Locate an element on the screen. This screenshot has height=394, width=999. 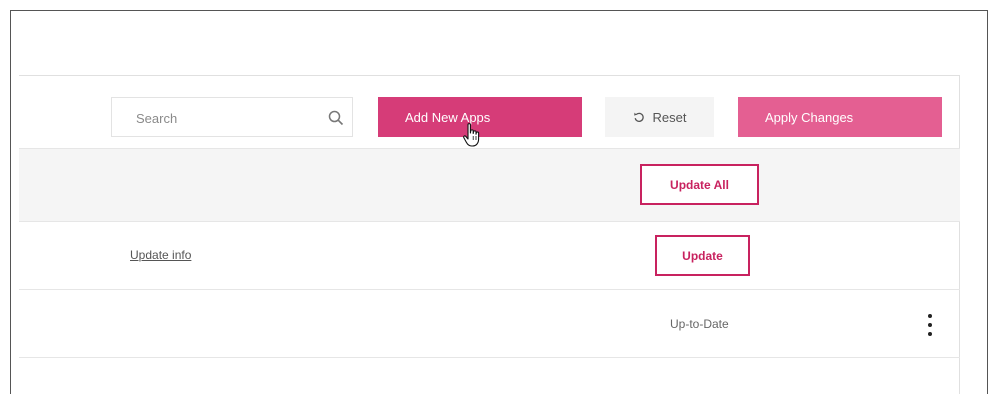
reset-button: Reset is located at coordinates (659, 117).